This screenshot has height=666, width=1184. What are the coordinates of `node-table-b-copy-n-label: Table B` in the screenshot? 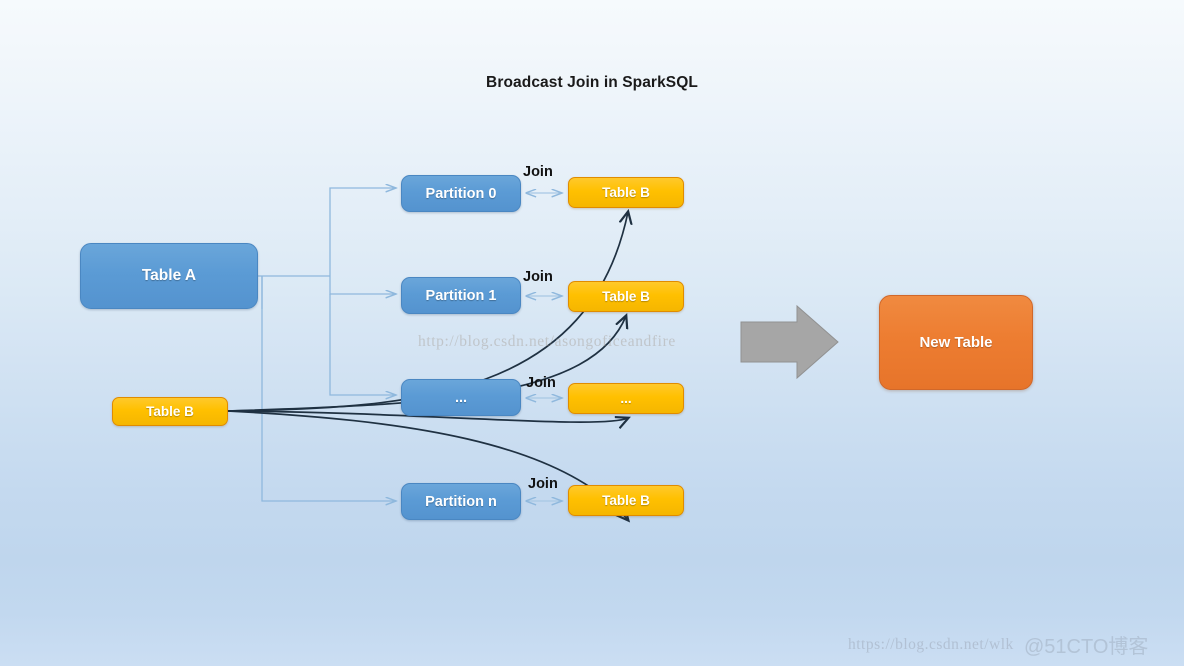 It's located at (626, 500).